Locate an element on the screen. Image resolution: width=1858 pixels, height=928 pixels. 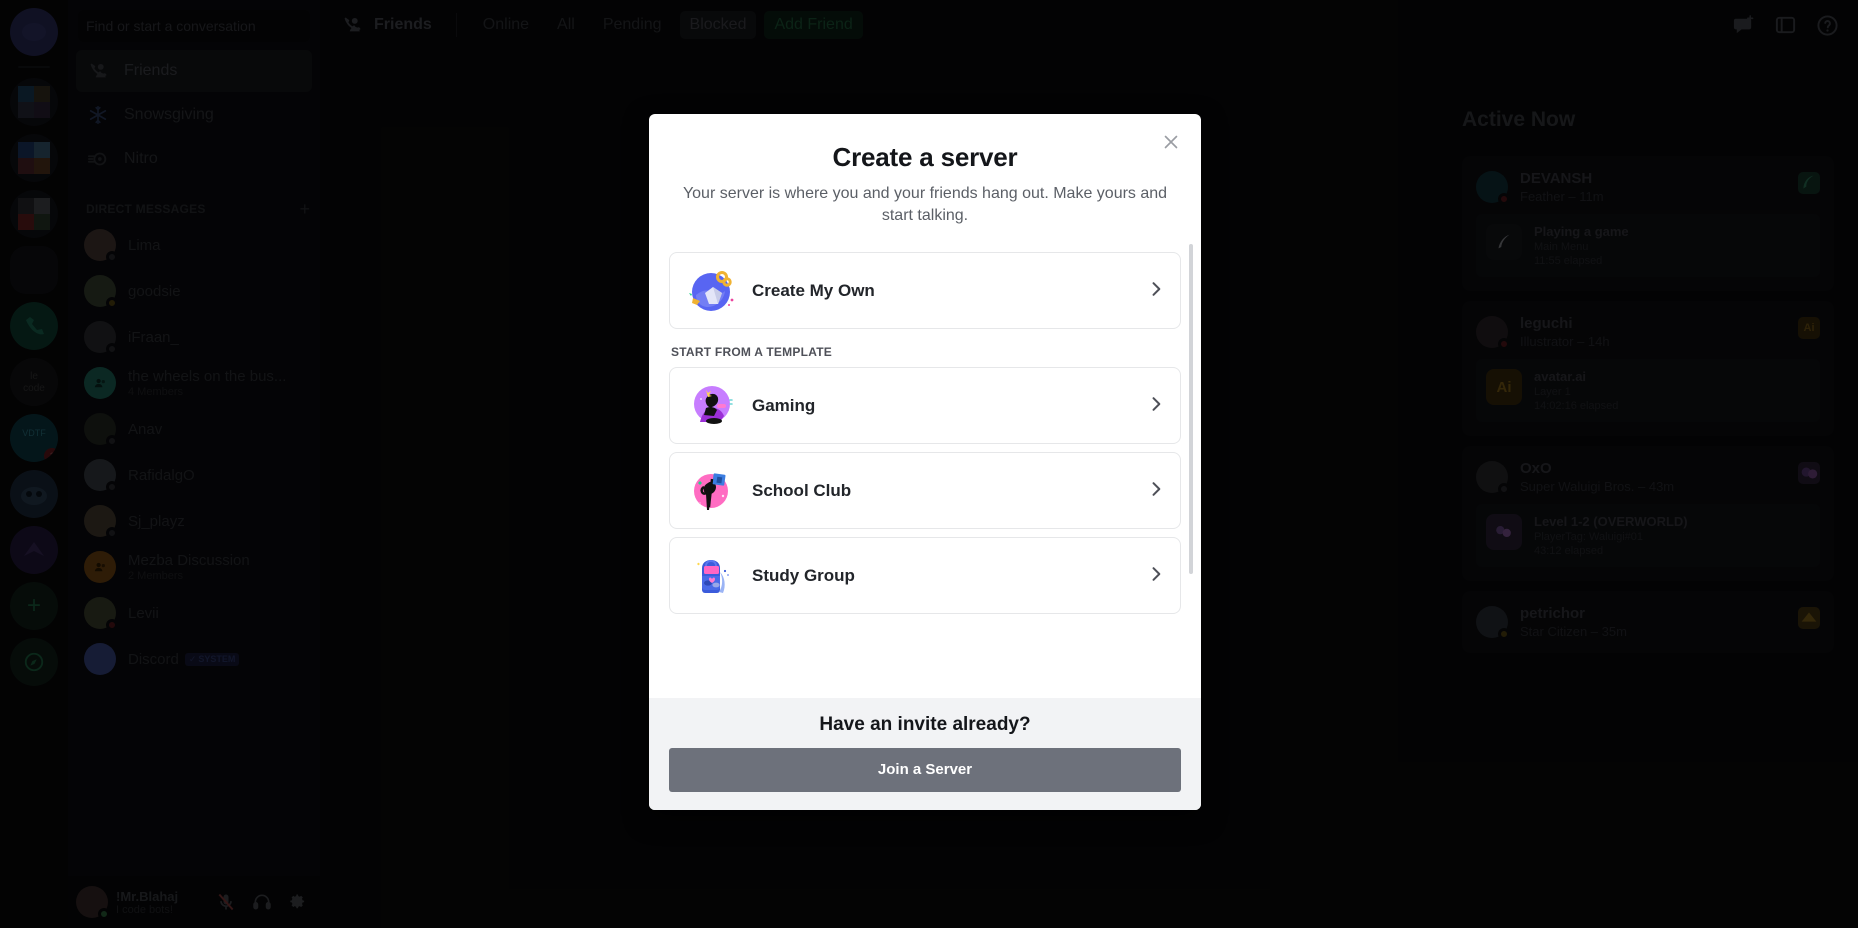
school-club-art is located at coordinates (712, 491).